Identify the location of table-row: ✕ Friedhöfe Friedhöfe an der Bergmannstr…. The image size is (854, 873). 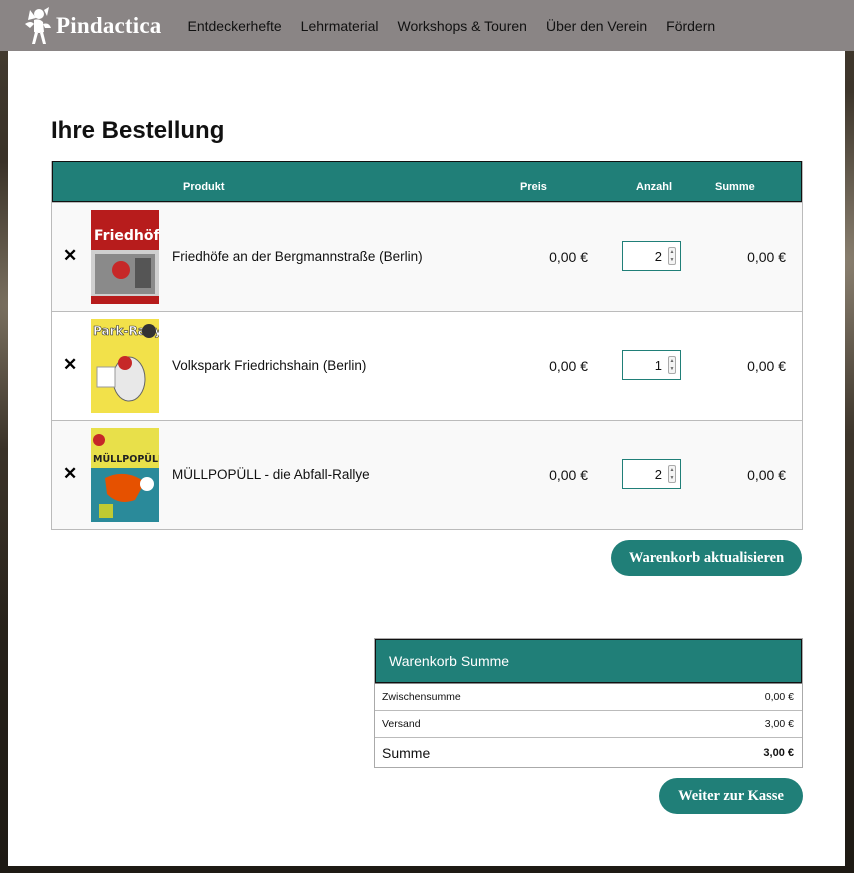
(427, 256).